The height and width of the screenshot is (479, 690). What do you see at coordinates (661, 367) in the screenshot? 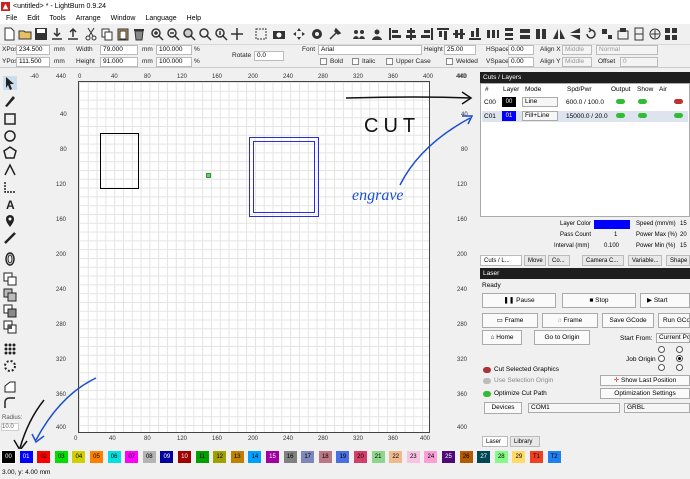
I see `origin-radio-bl` at bounding box center [661, 367].